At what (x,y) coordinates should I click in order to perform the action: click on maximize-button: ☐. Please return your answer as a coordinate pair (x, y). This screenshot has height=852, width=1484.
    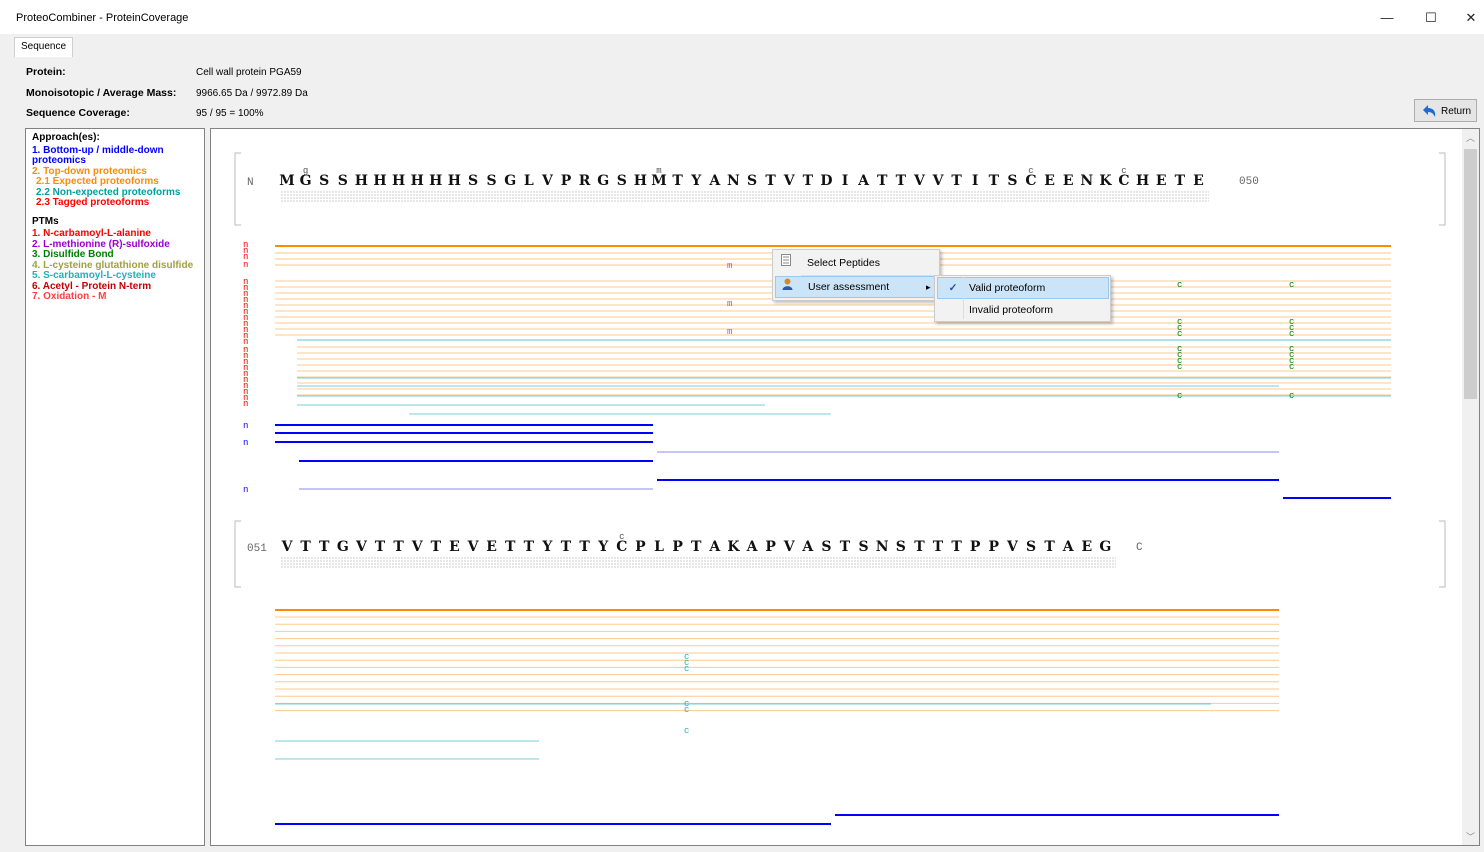
    Looking at the image, I should click on (1431, 18).